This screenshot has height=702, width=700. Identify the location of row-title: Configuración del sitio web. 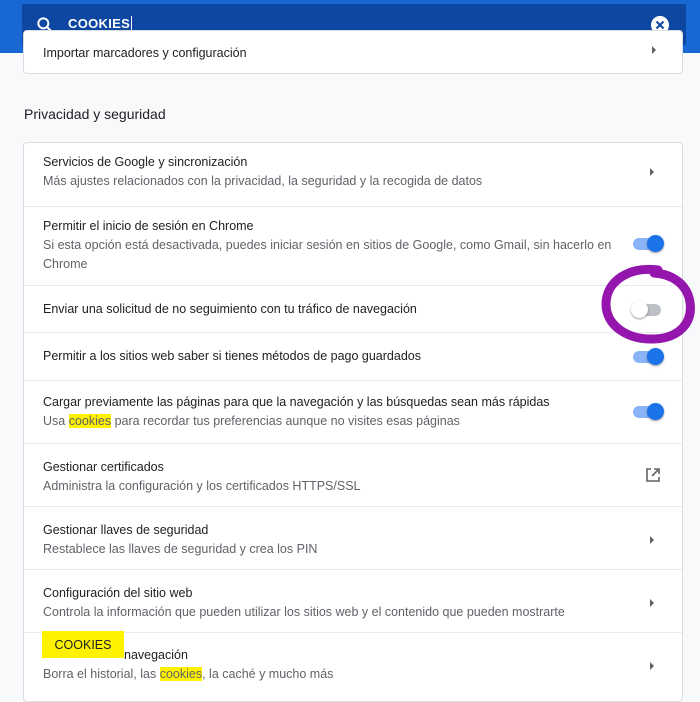
(118, 593).